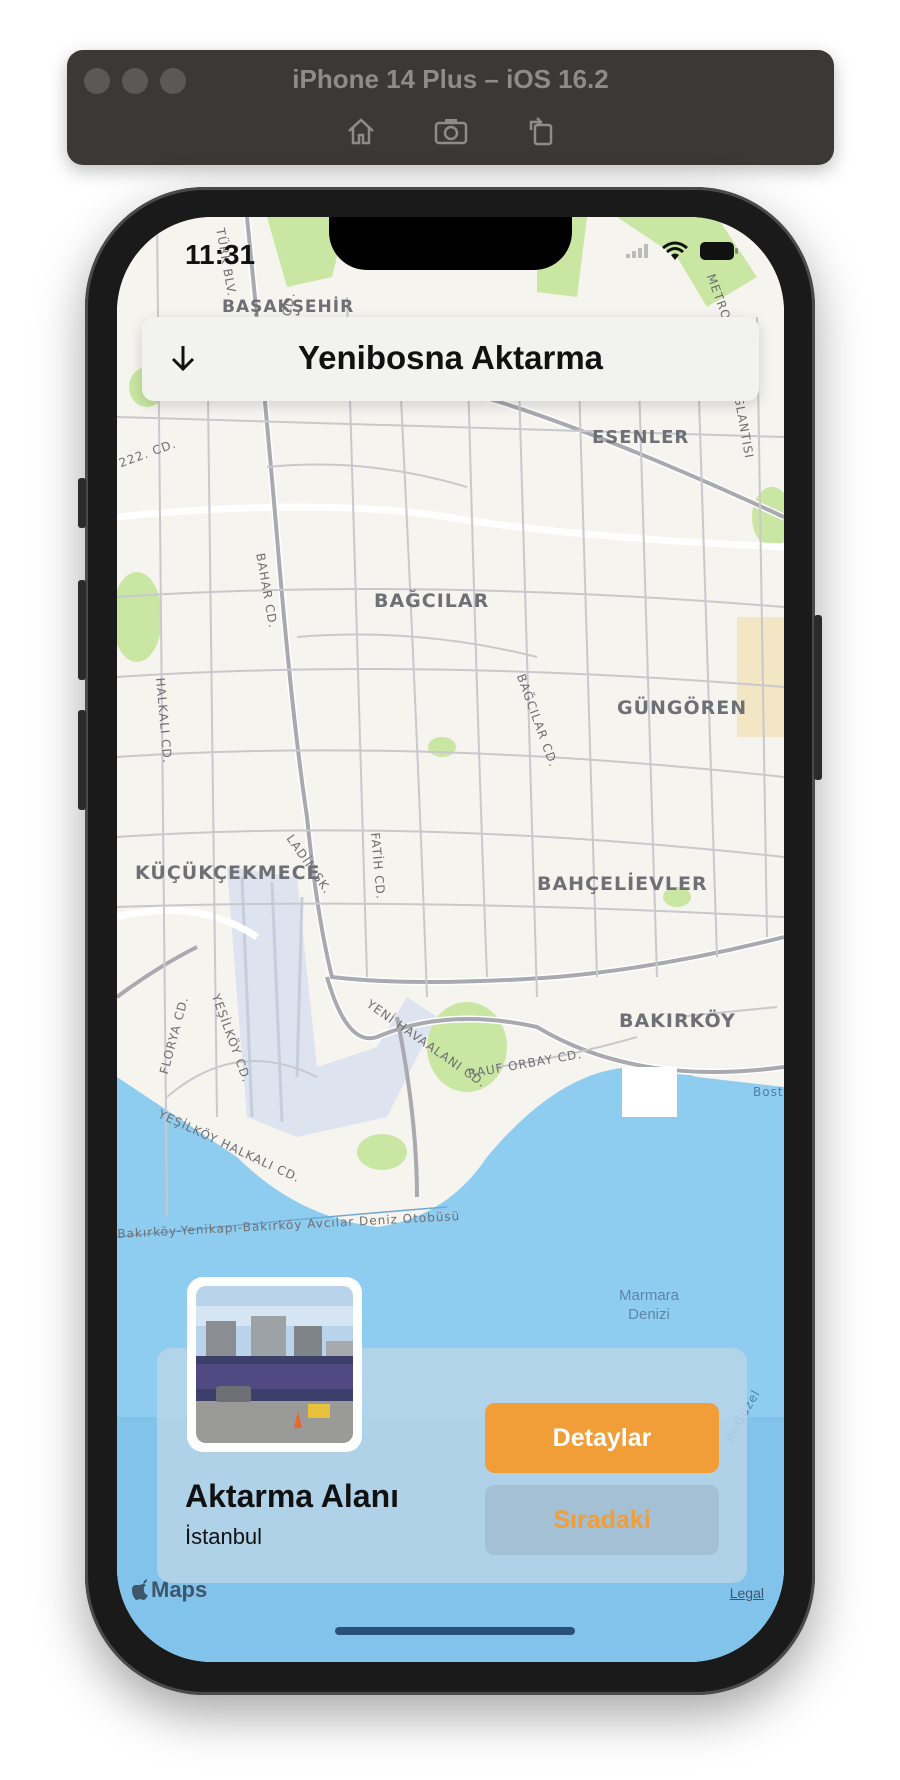  Describe the element at coordinates (82, 630) in the screenshot. I see `volume-up-button` at that location.